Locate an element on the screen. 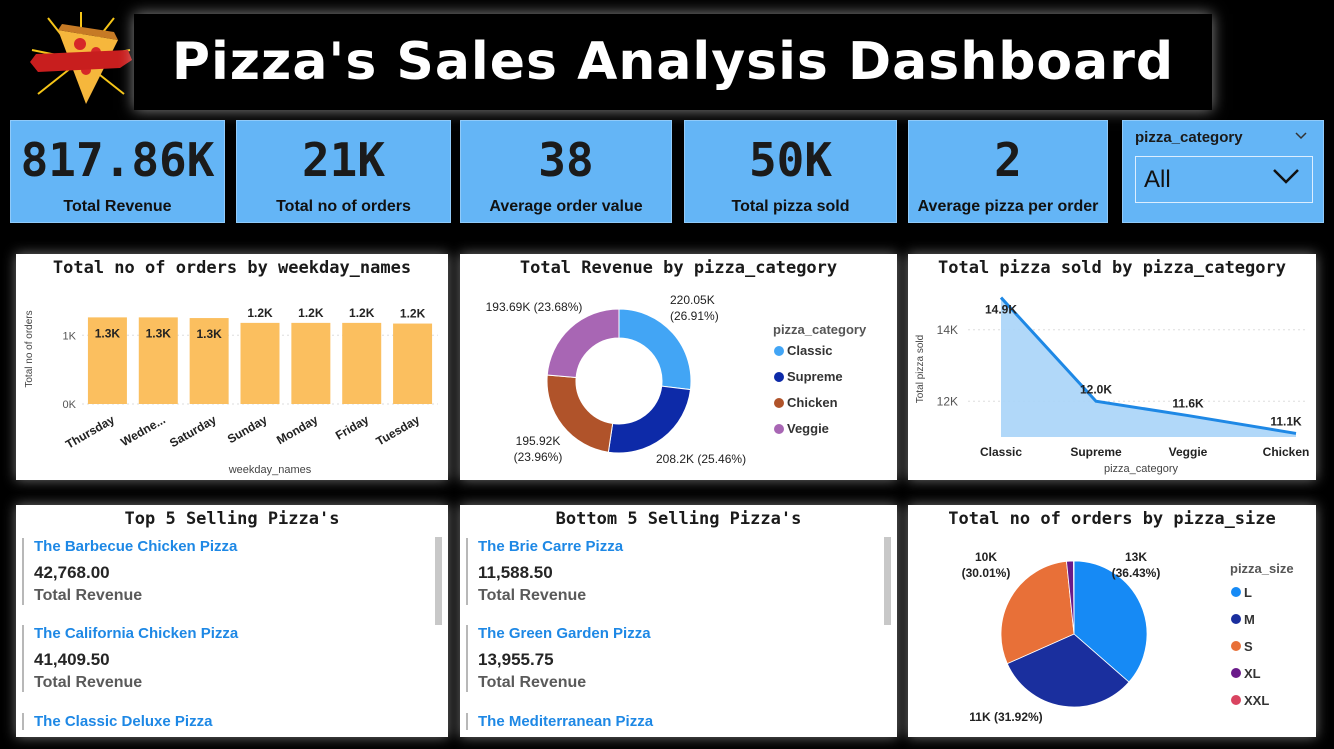 Image resolution: width=1334 pixels, height=749 pixels. pizza-name: The Mediterranean Pizza is located at coordinates (566, 721).